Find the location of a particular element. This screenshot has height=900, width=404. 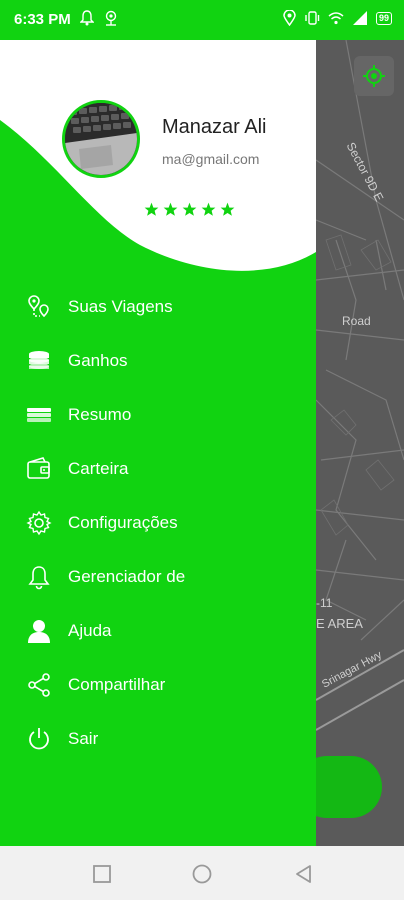

battery-icon: 99 is located at coordinates (383, 18).